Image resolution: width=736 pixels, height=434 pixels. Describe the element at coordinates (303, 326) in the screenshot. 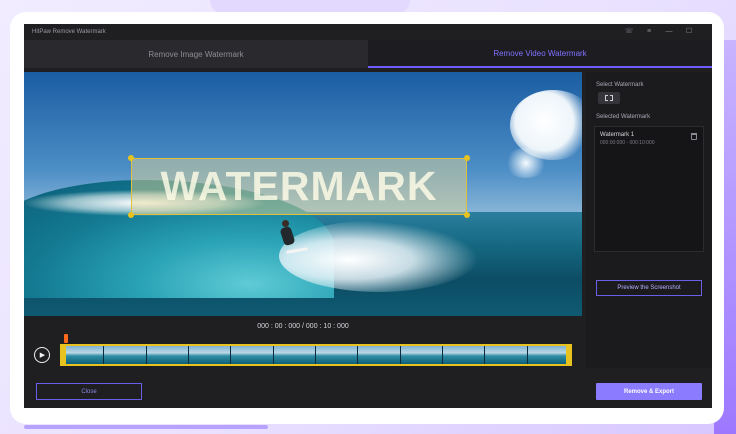

I see `timecode: 000 : 00 : 000 / 000 : 10 : 000` at that location.